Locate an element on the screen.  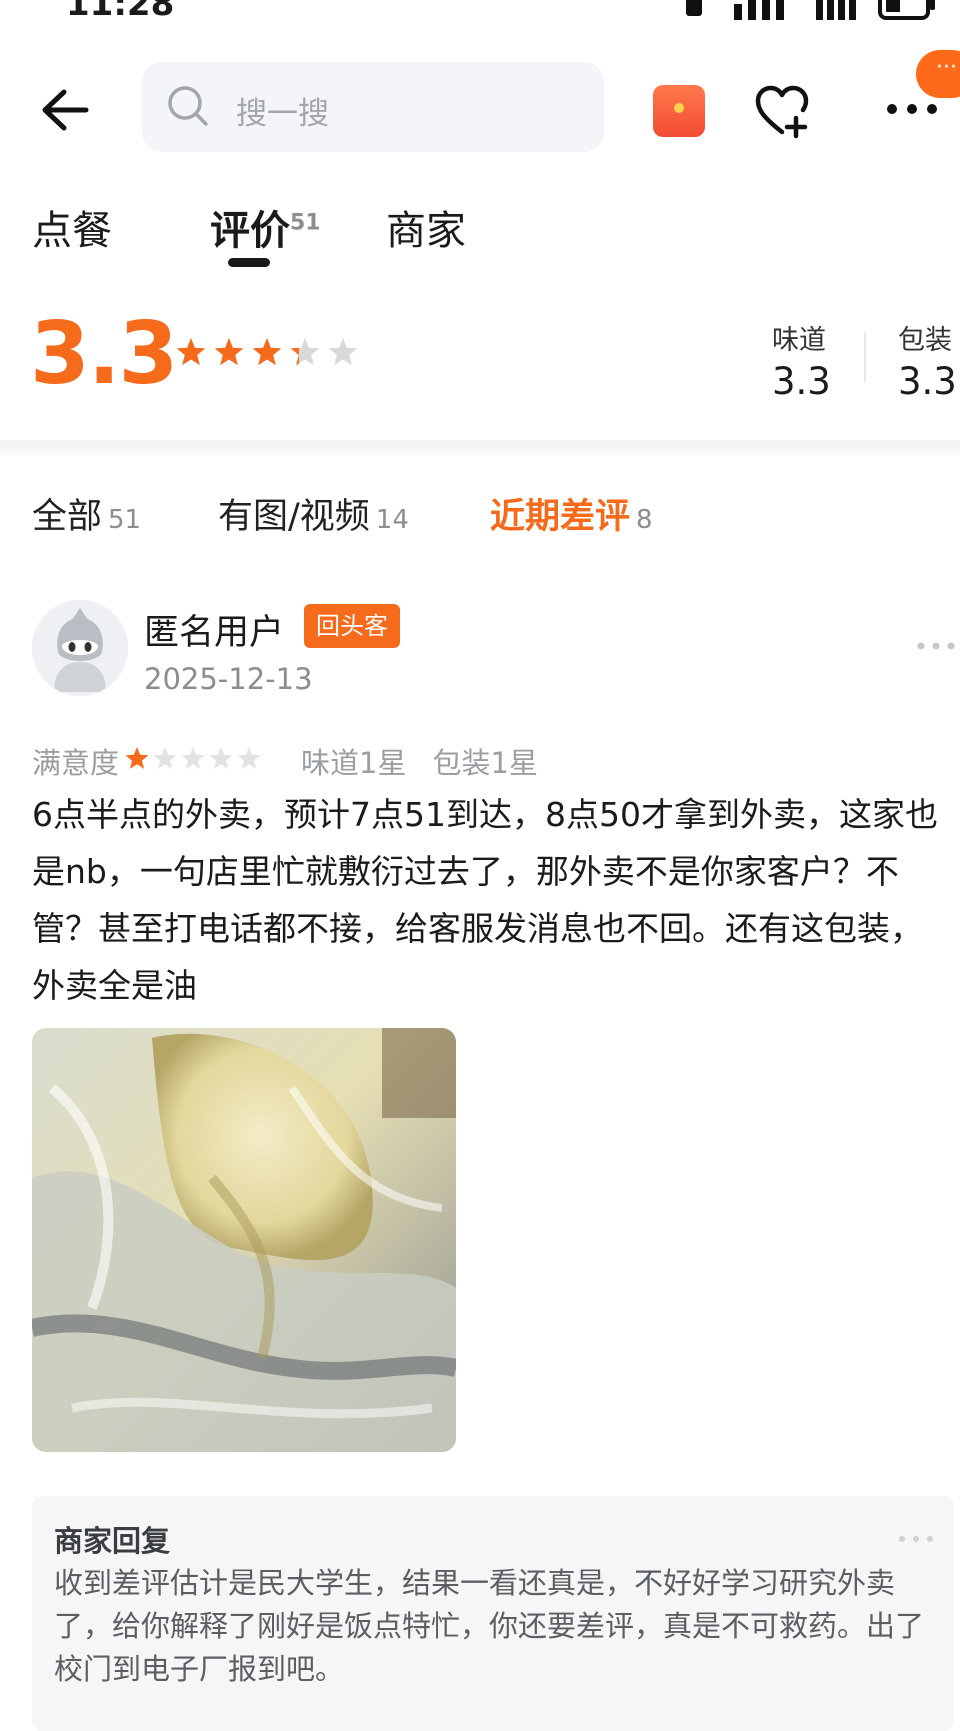
tab-badge: 51 is located at coordinates (305, 223).